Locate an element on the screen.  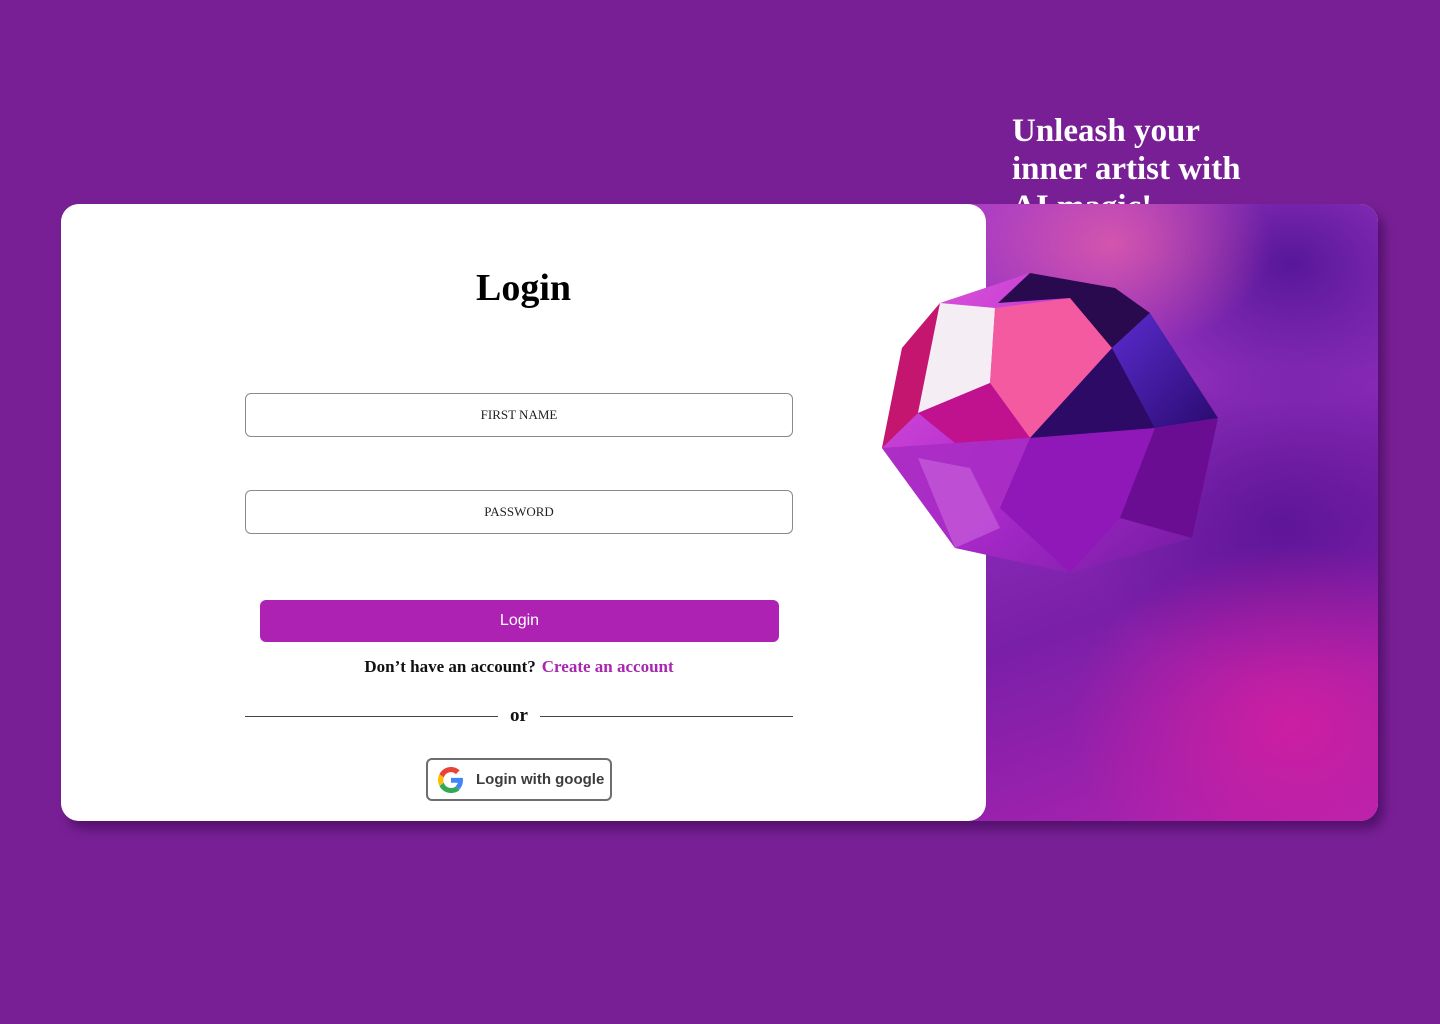
crystal-gem-illustration is located at coordinates (1050, 423).